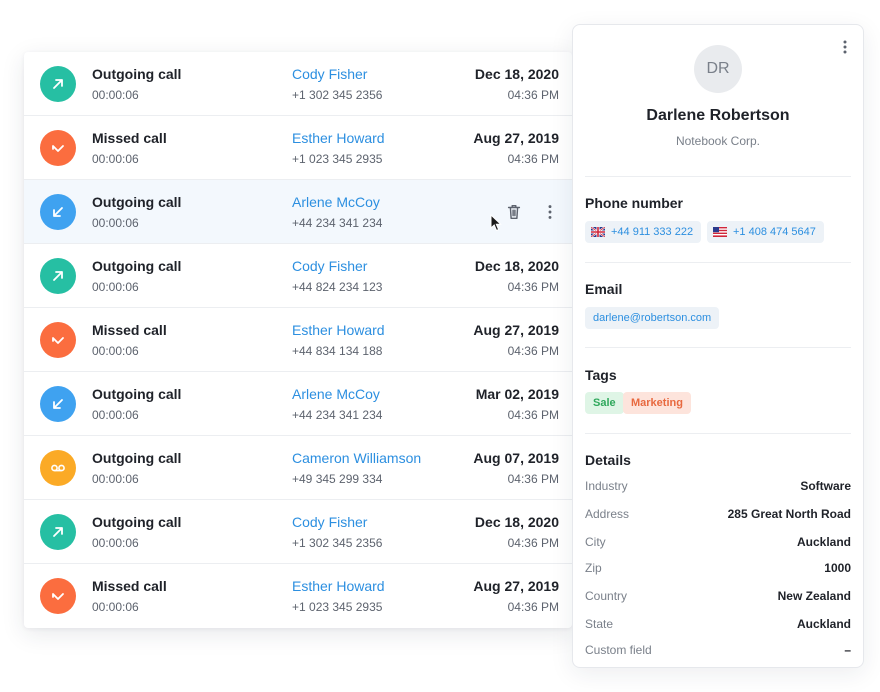 The image size is (880, 692). What do you see at coordinates (825, 486) in the screenshot?
I see `detail-value-industry: Software` at bounding box center [825, 486].